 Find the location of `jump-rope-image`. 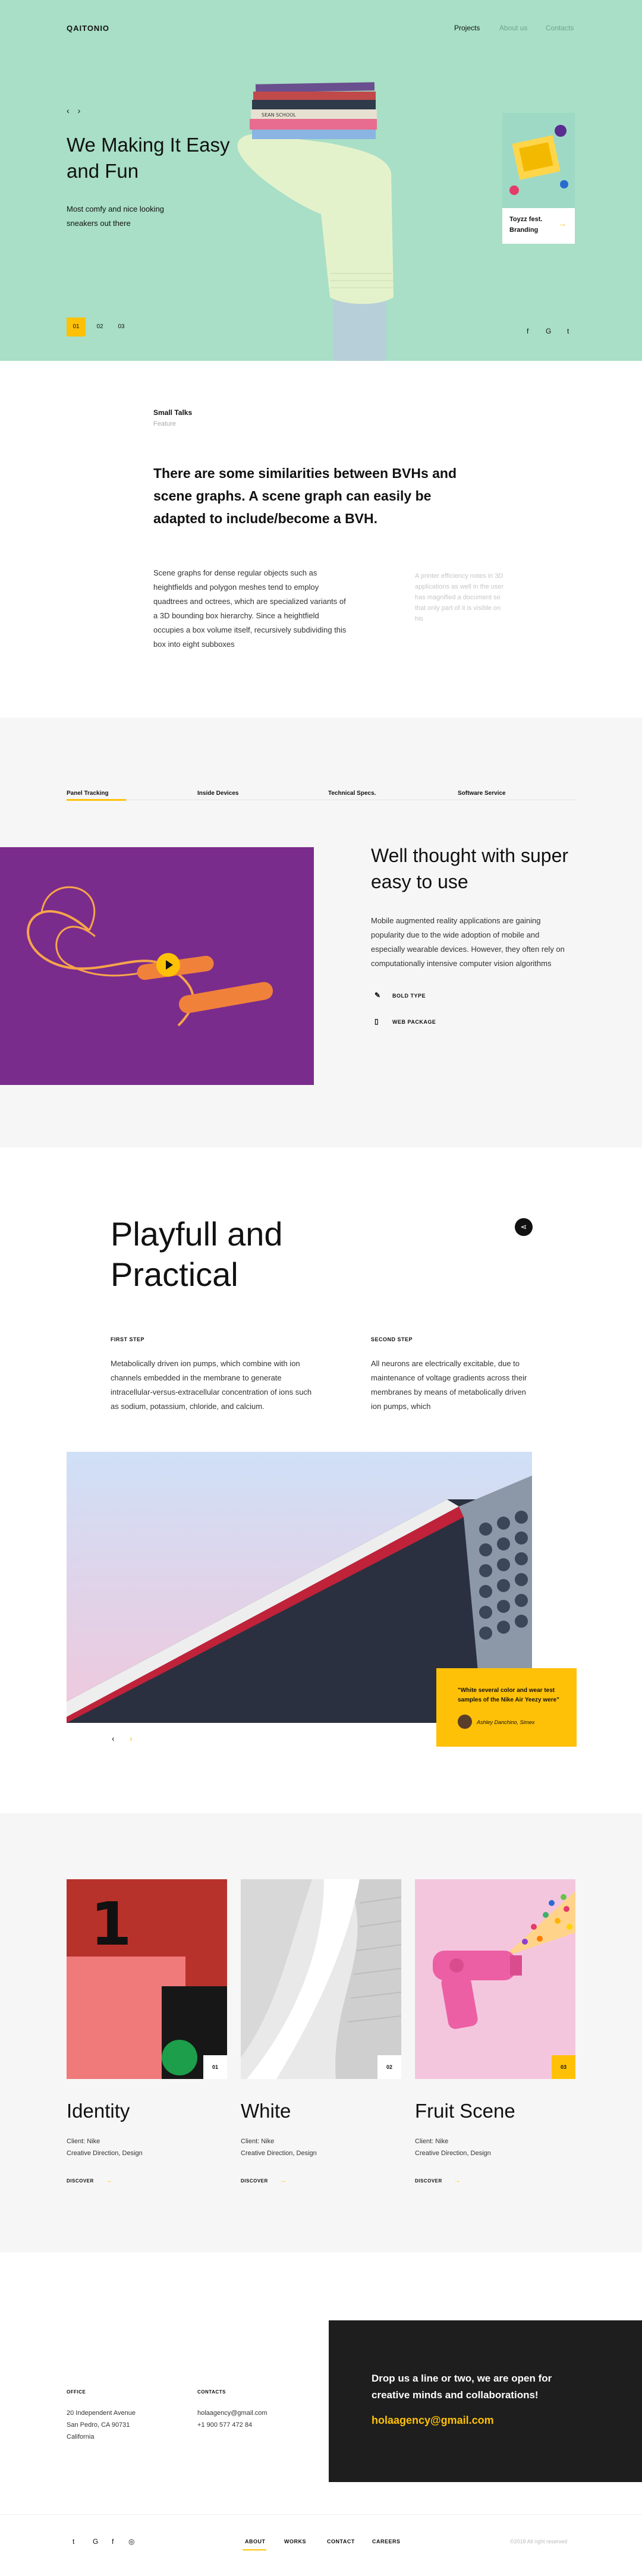

jump-rope-image is located at coordinates (157, 966).